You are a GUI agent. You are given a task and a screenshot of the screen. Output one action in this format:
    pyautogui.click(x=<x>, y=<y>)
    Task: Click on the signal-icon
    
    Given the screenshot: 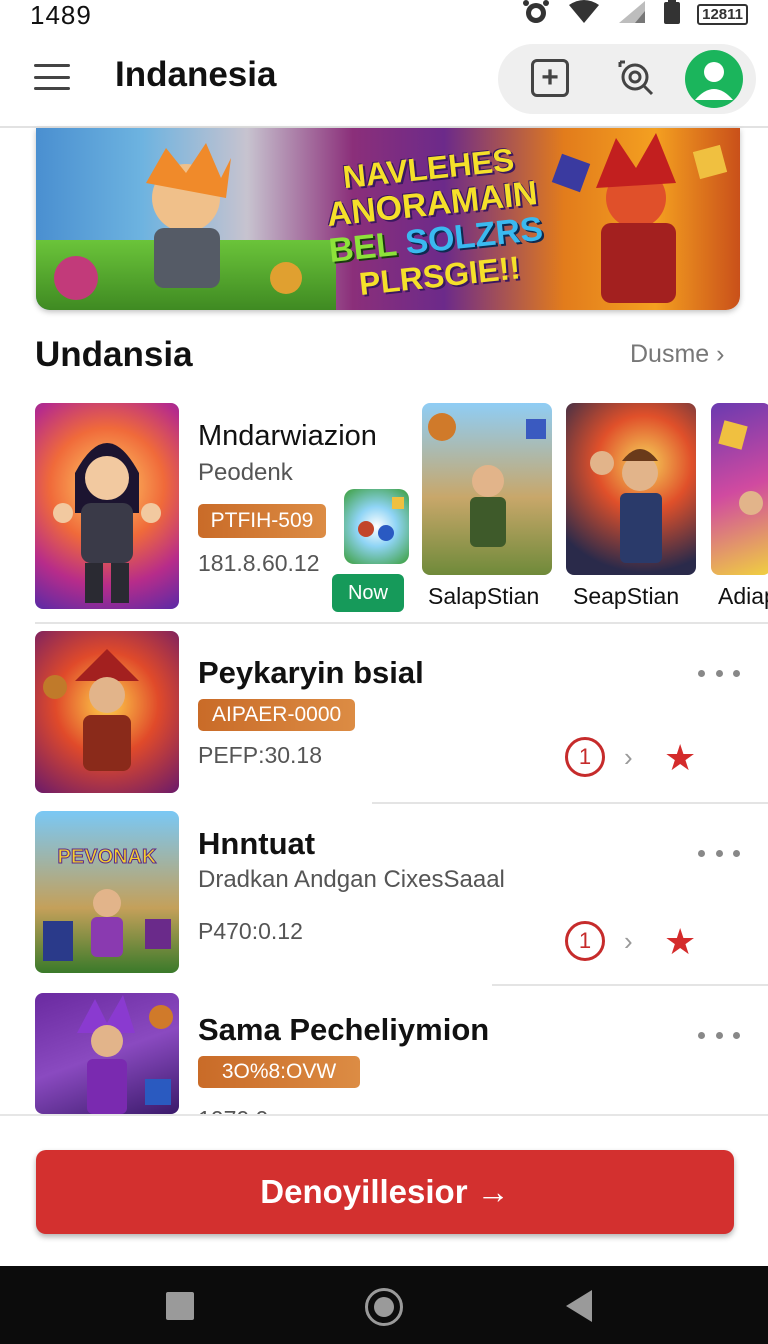 What is the action you would take?
    pyautogui.click(x=632, y=15)
    